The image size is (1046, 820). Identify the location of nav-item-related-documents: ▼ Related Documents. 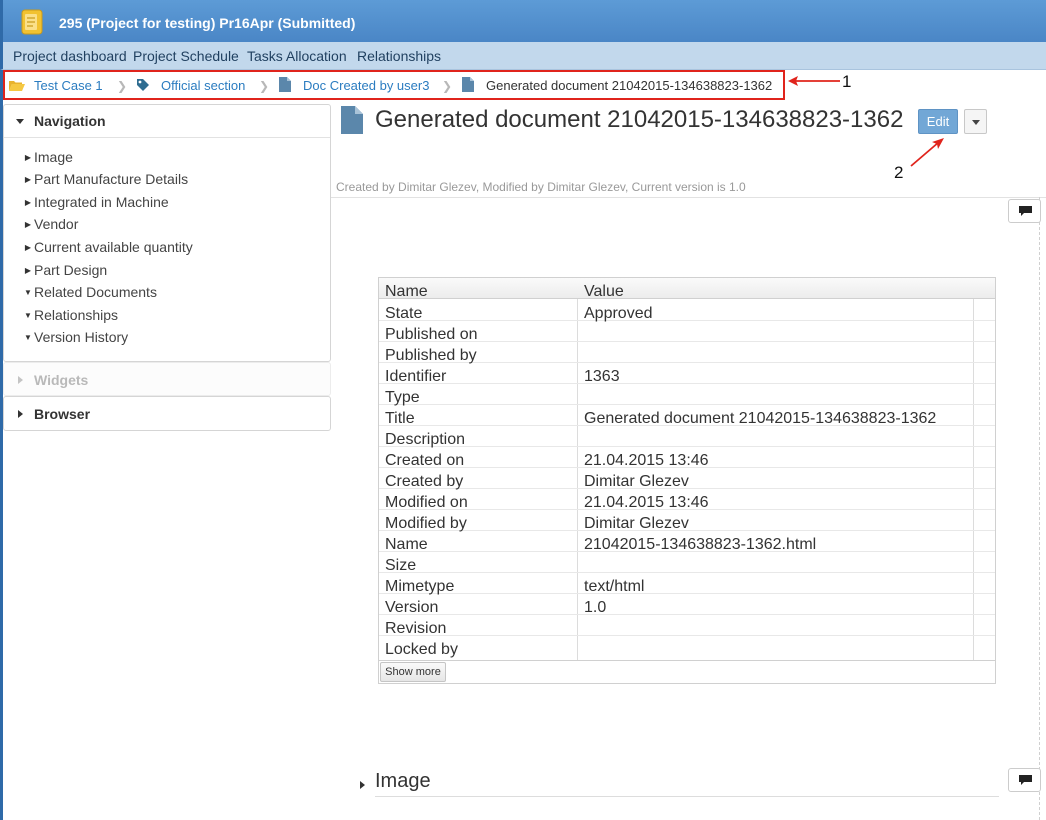
(89, 292).